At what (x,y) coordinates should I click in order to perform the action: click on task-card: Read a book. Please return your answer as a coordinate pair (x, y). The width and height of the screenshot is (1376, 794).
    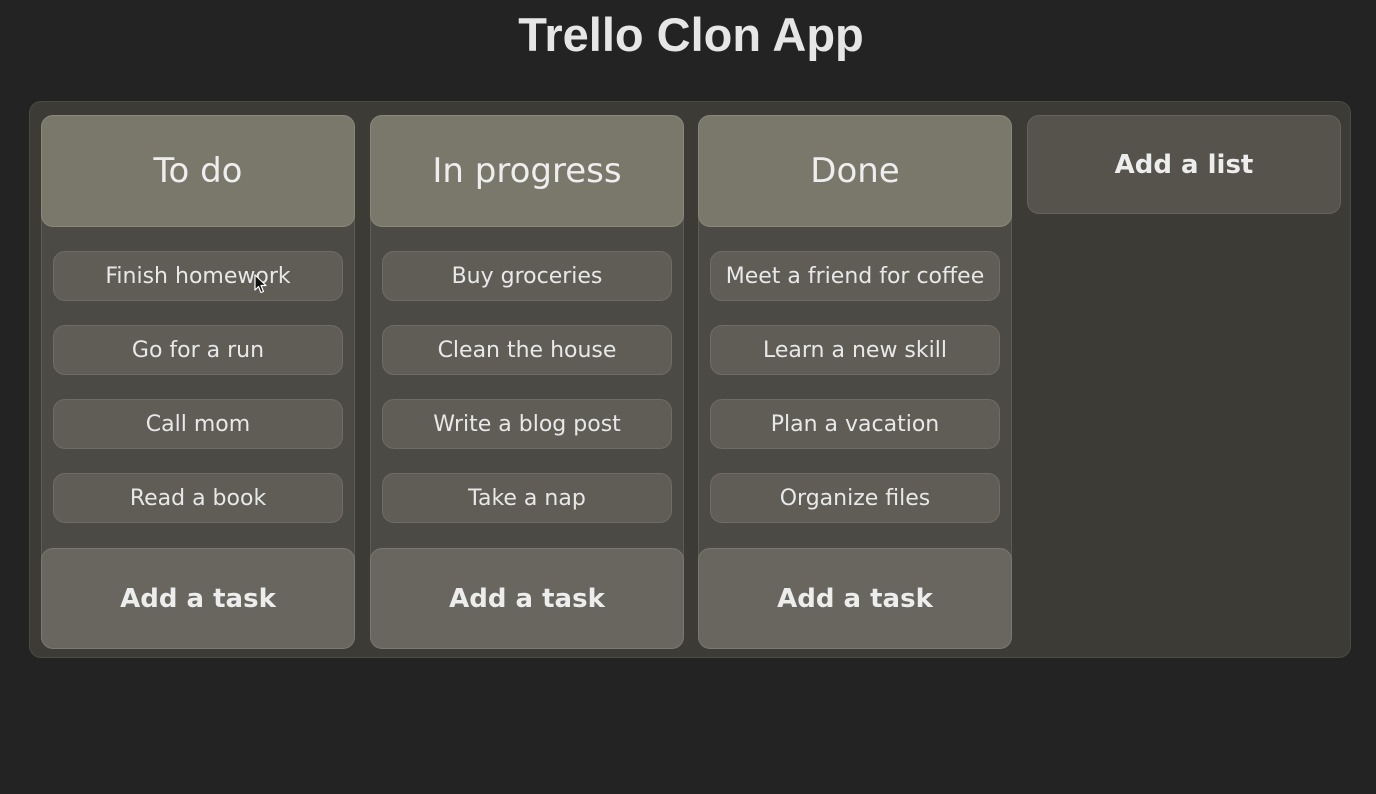
    Looking at the image, I should click on (198, 498).